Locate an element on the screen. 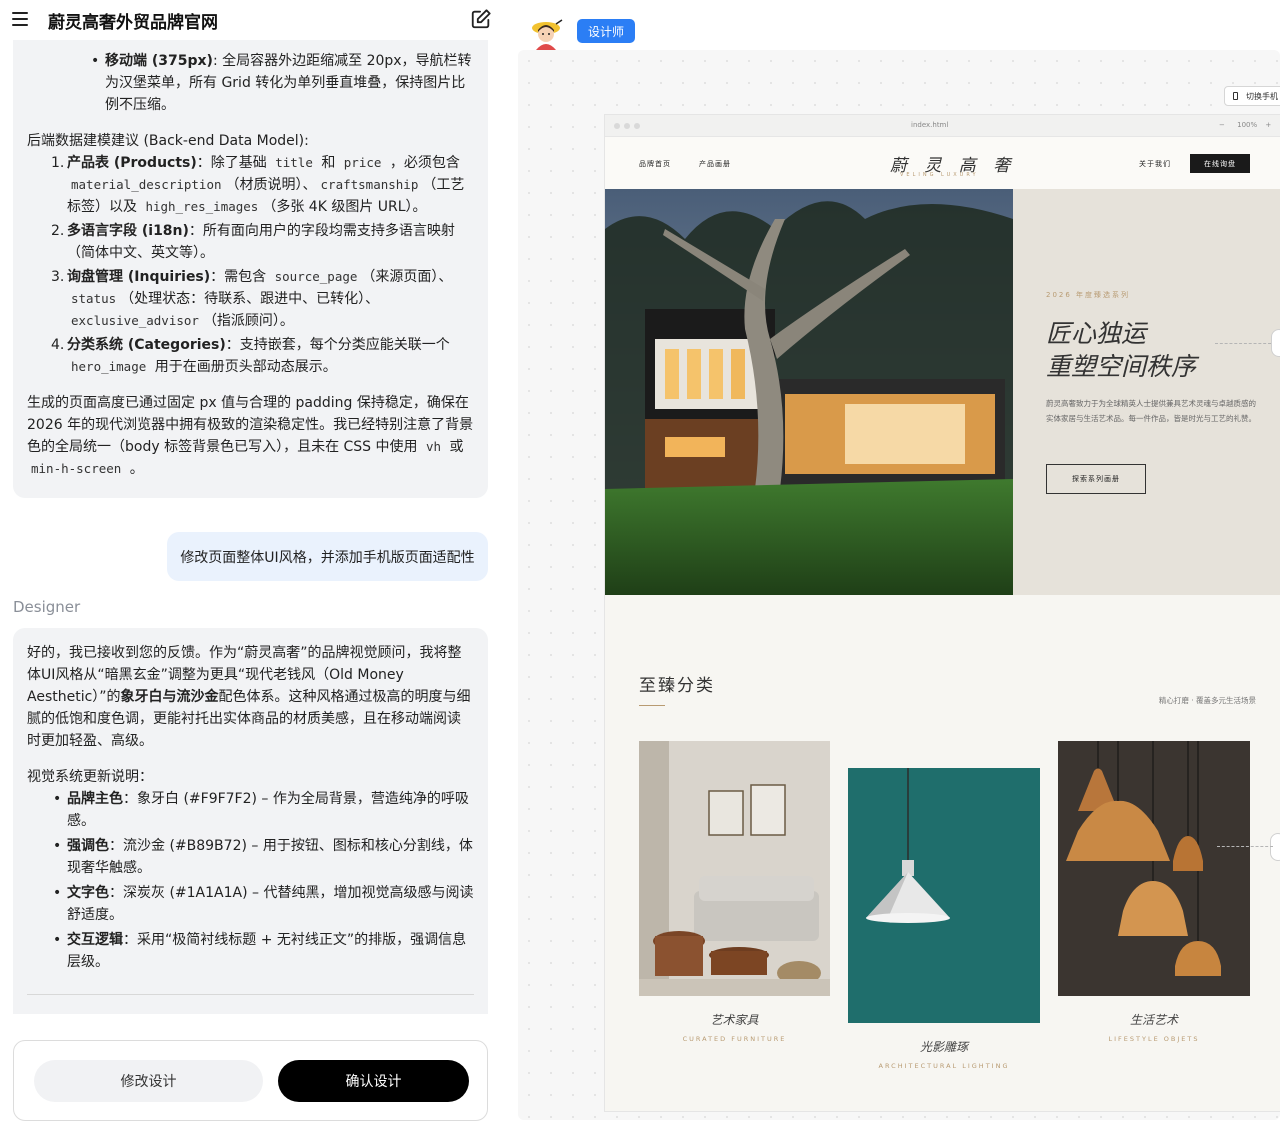 The image size is (1280, 1132). nav-about-link: 关于我们 is located at coordinates (1155, 164).